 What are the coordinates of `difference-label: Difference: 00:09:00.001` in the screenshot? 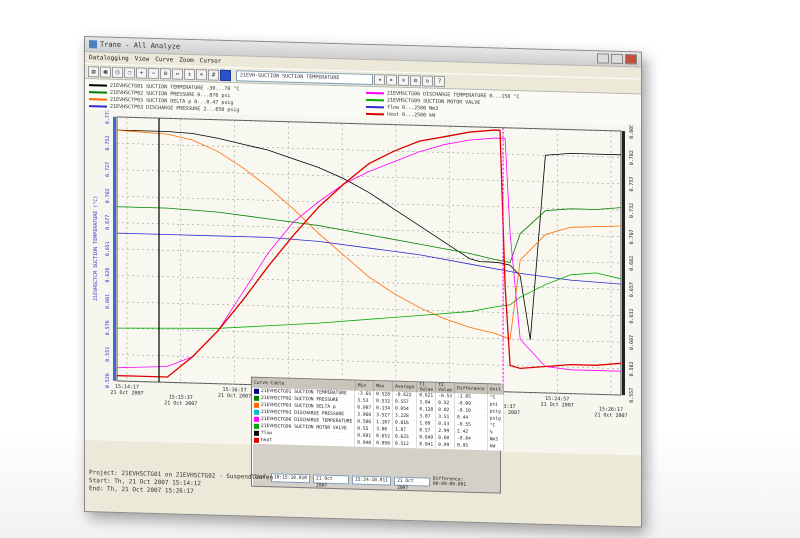 It's located at (449, 482).